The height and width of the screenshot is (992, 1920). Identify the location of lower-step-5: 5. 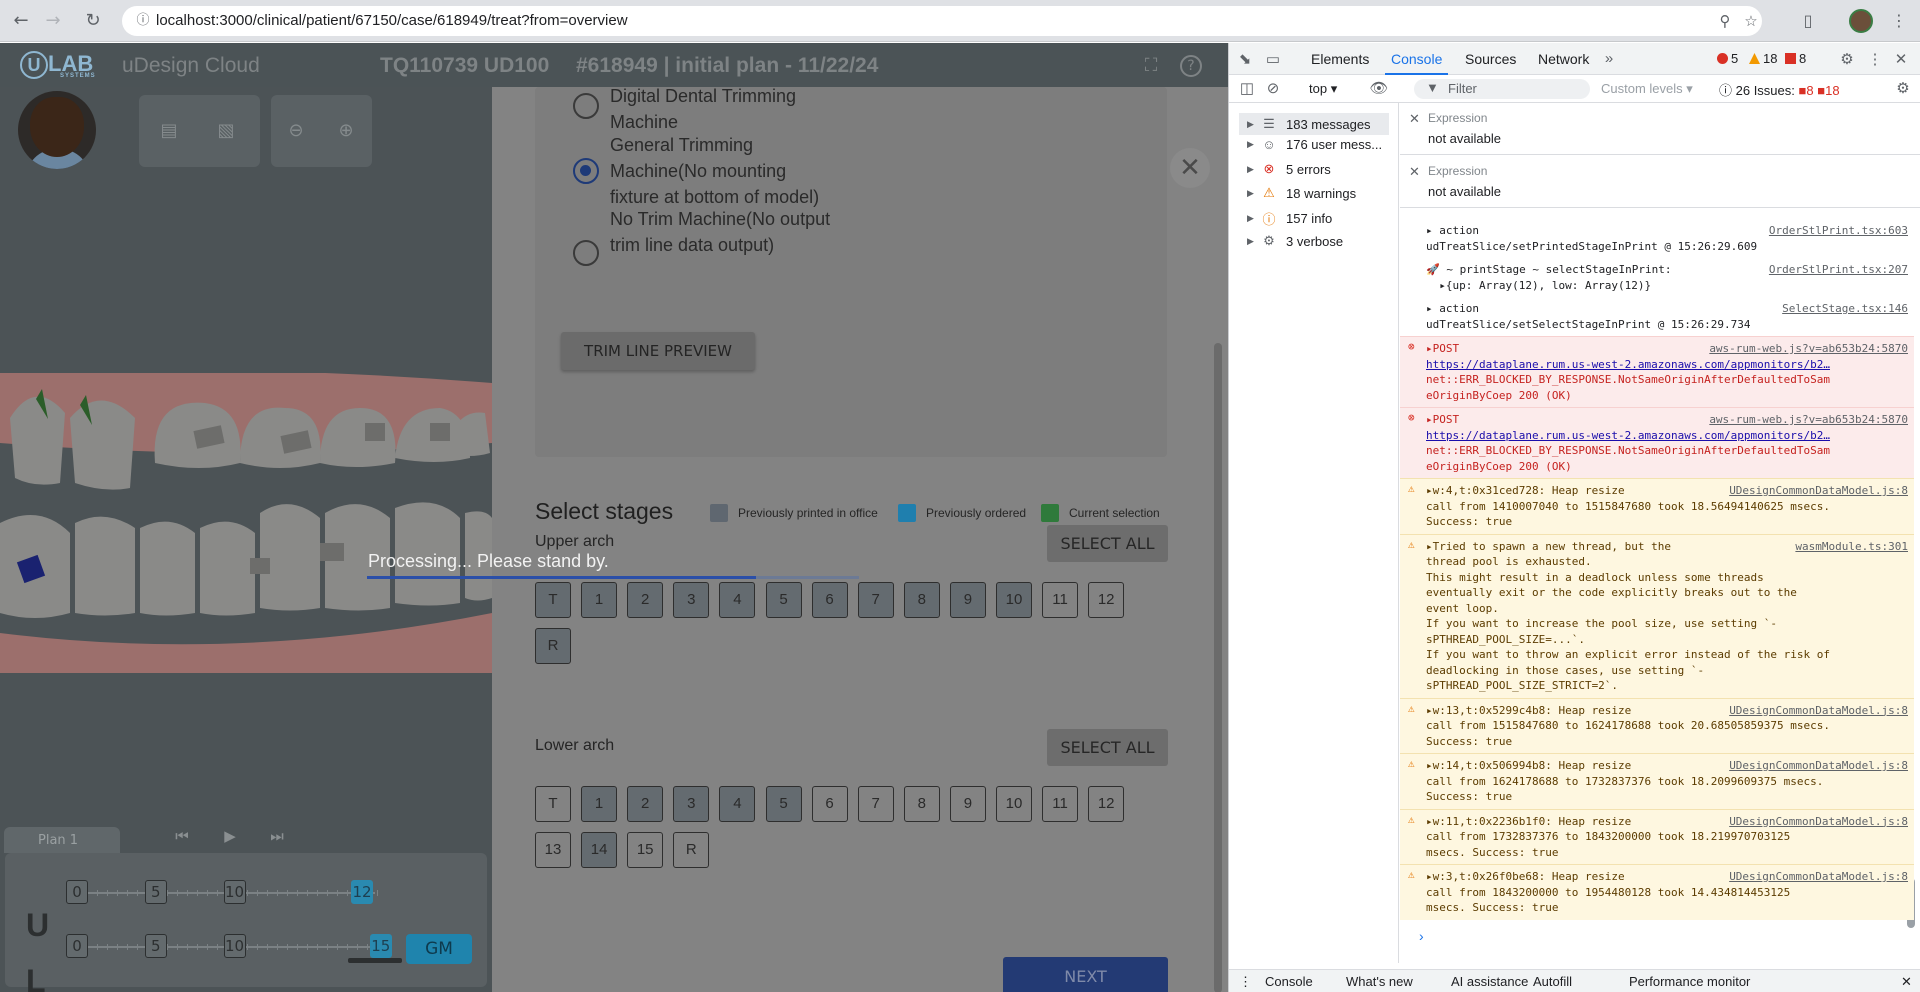
(155, 946).